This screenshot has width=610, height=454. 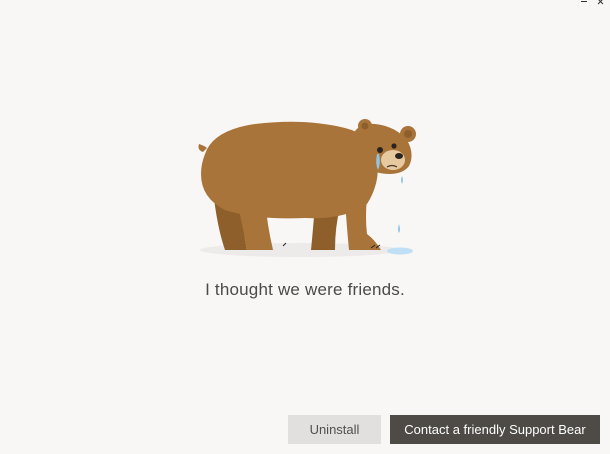 What do you see at coordinates (601, 3) in the screenshot?
I see `close-icon` at bounding box center [601, 3].